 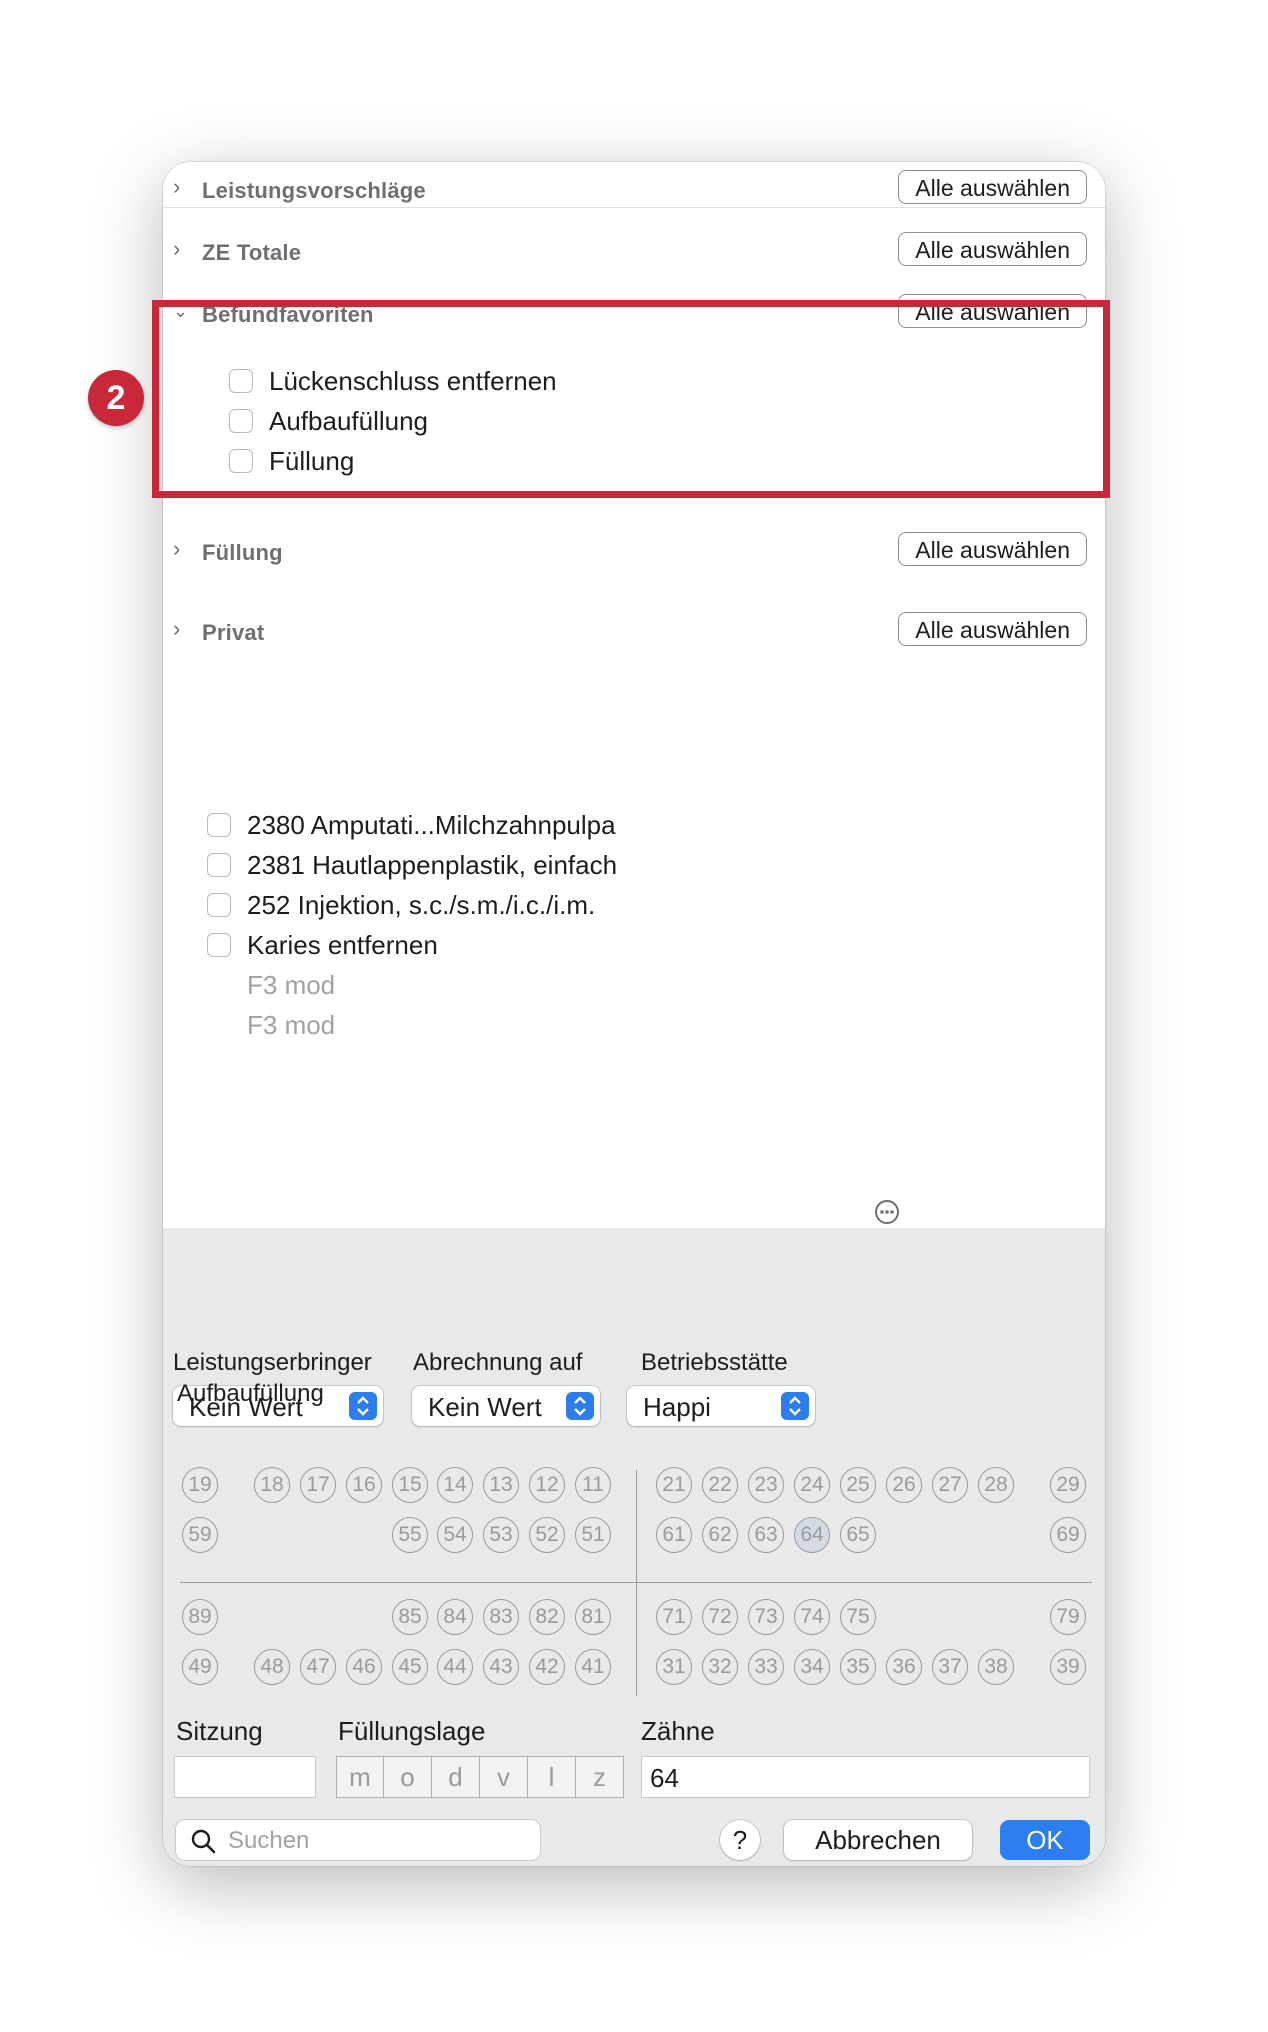 I want to click on tooth-79: 79, so click(x=1068, y=1617).